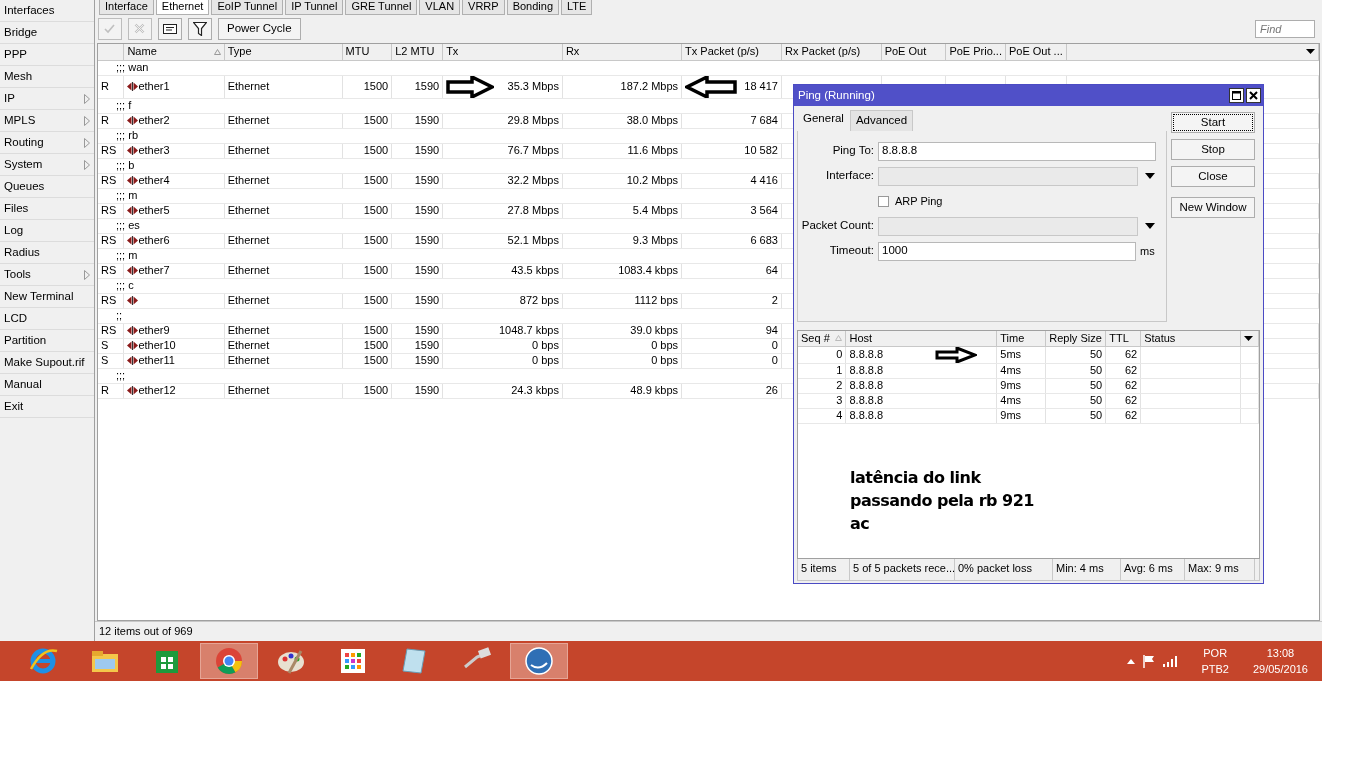 The image size is (1366, 768). What do you see at coordinates (47, 55) in the screenshot?
I see `sidebar-item: PPP` at bounding box center [47, 55].